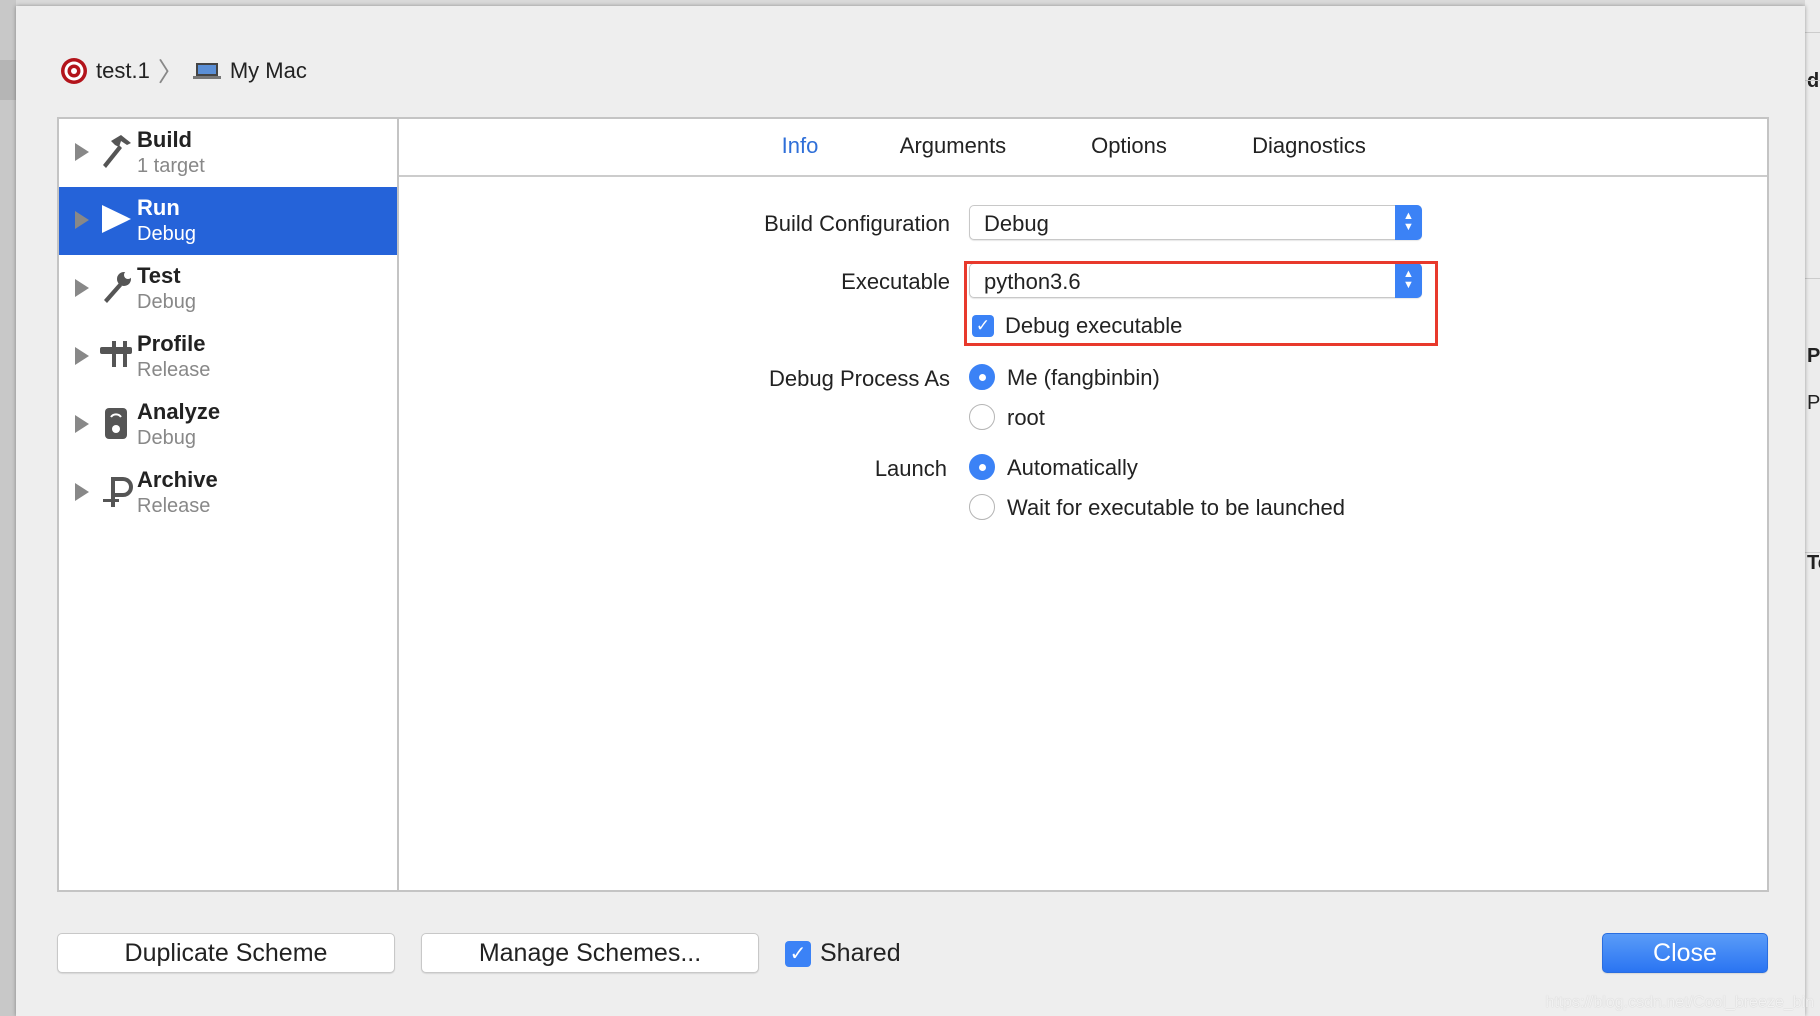 The height and width of the screenshot is (1016, 1820). What do you see at coordinates (117, 151) in the screenshot?
I see `hammer-icon` at bounding box center [117, 151].